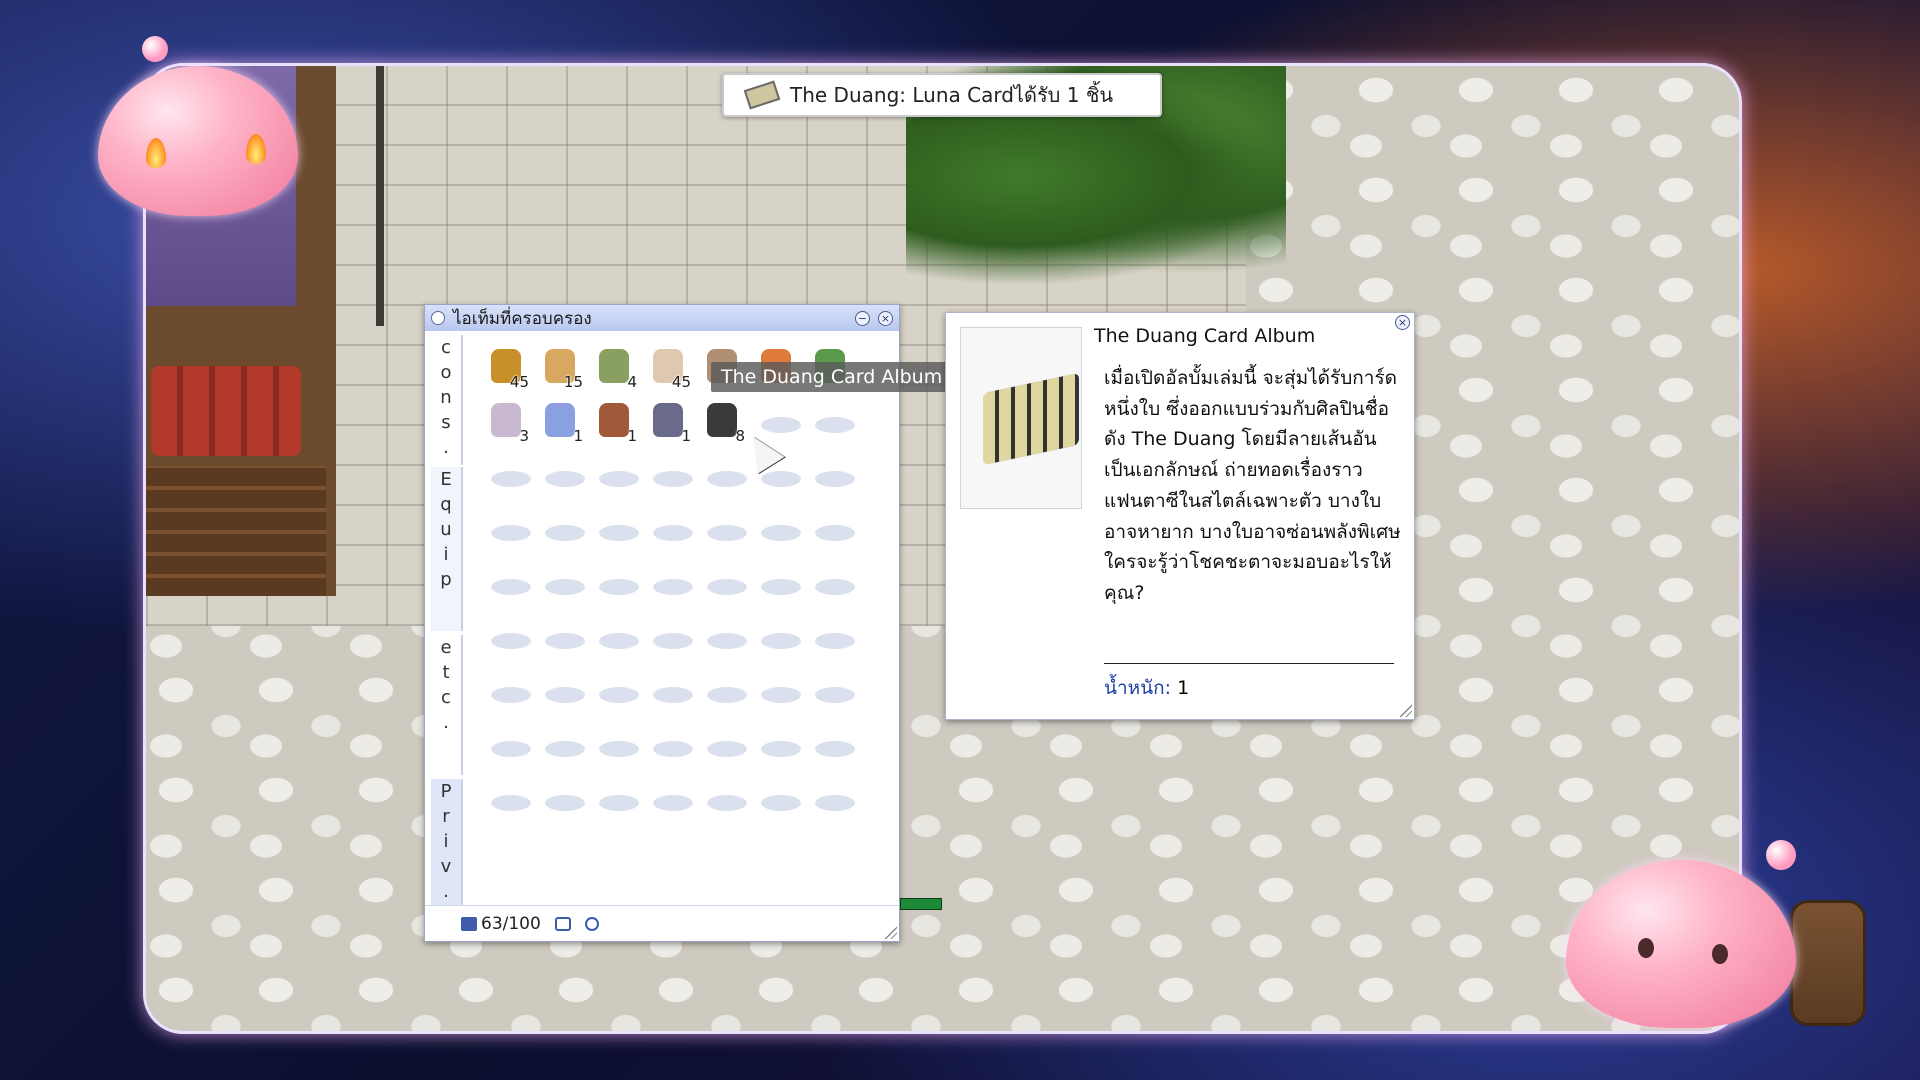 The height and width of the screenshot is (1080, 1920). I want to click on inventory-tabs: cons. Equip etc. Priv., so click(447, 630).